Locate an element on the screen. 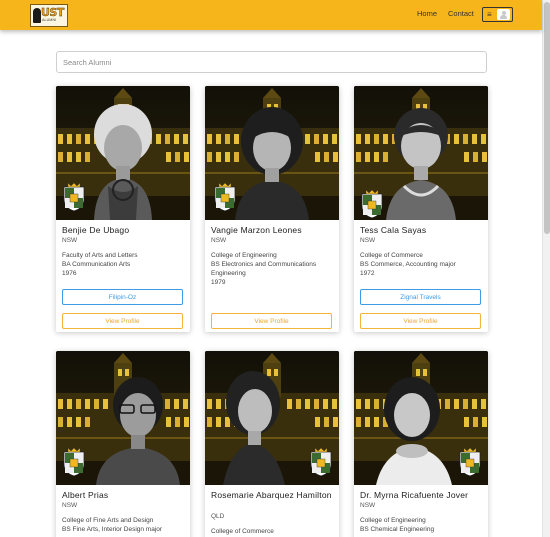 Image resolution: width=550 pixels, height=537 pixels. hamburger-icon: ≡ is located at coordinates (489, 14).